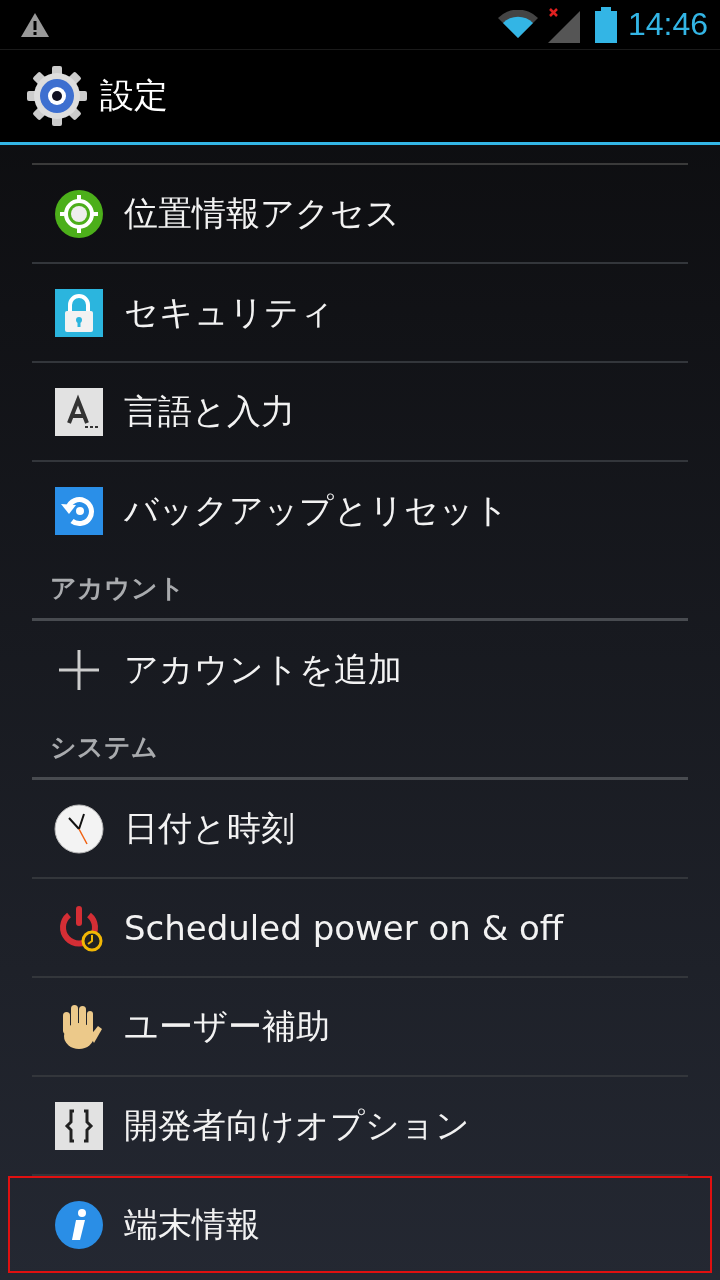  I want to click on settings-item: Scheduled power on & off, so click(360, 927).